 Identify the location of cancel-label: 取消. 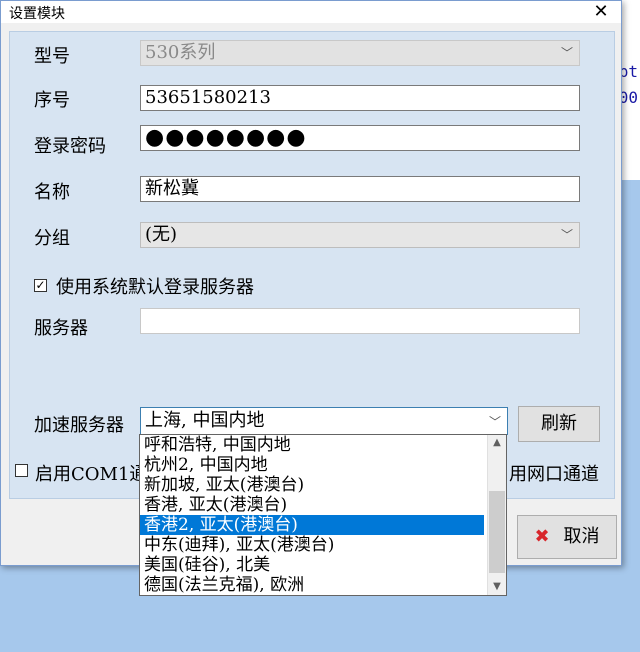
(581, 536).